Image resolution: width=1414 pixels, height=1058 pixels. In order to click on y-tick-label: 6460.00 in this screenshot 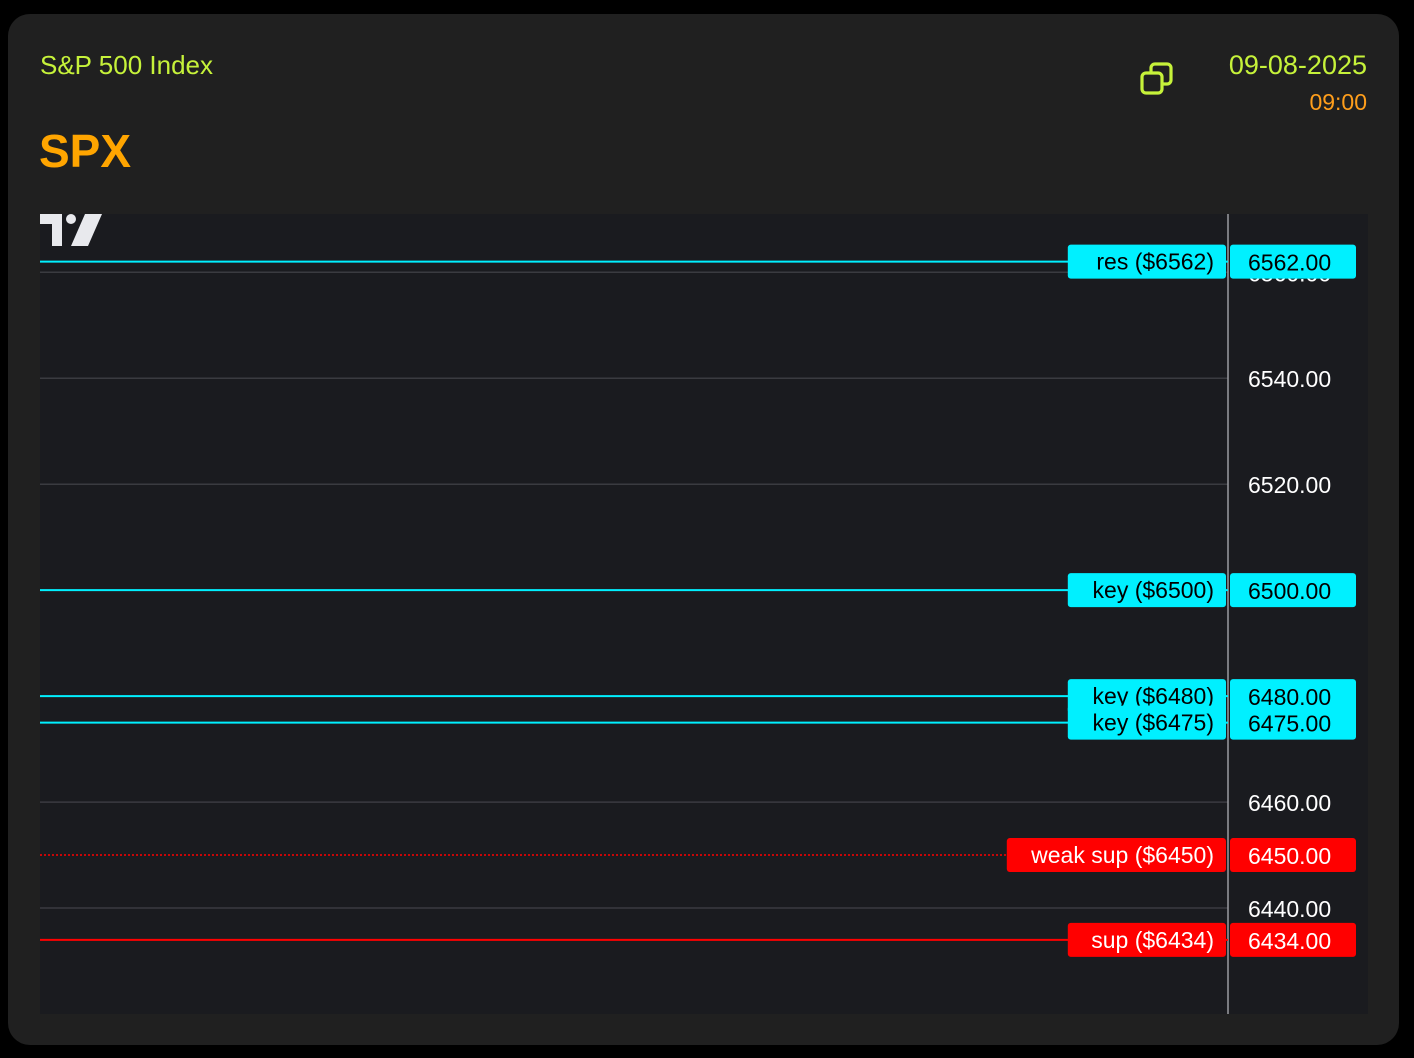, I will do `click(1289, 803)`.